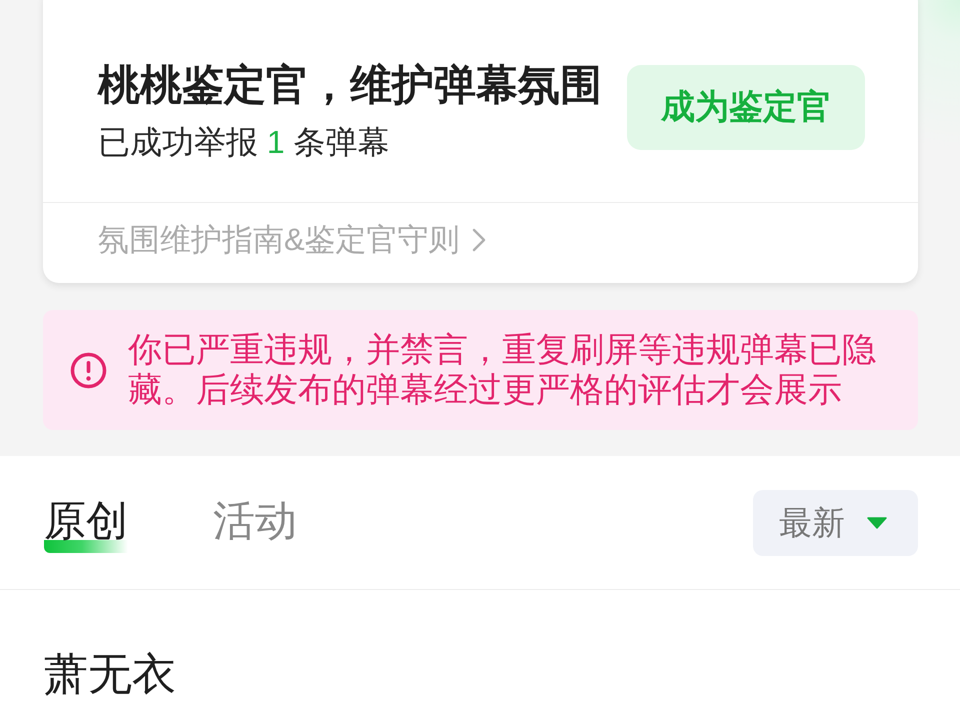 Image resolution: width=960 pixels, height=701 pixels. What do you see at coordinates (292, 240) in the screenshot?
I see `guide-link: 氛围维护指南&鉴定官守则` at bounding box center [292, 240].